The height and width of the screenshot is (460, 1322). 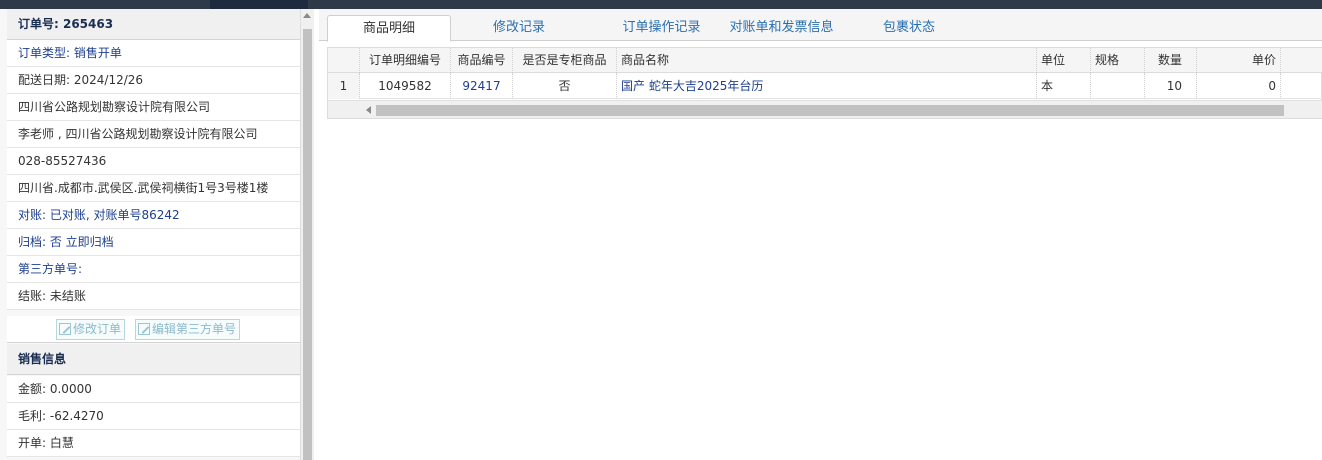 What do you see at coordinates (153, 107) in the screenshot?
I see `company-name: 四川省公路规划勘察设计院有限公司` at bounding box center [153, 107].